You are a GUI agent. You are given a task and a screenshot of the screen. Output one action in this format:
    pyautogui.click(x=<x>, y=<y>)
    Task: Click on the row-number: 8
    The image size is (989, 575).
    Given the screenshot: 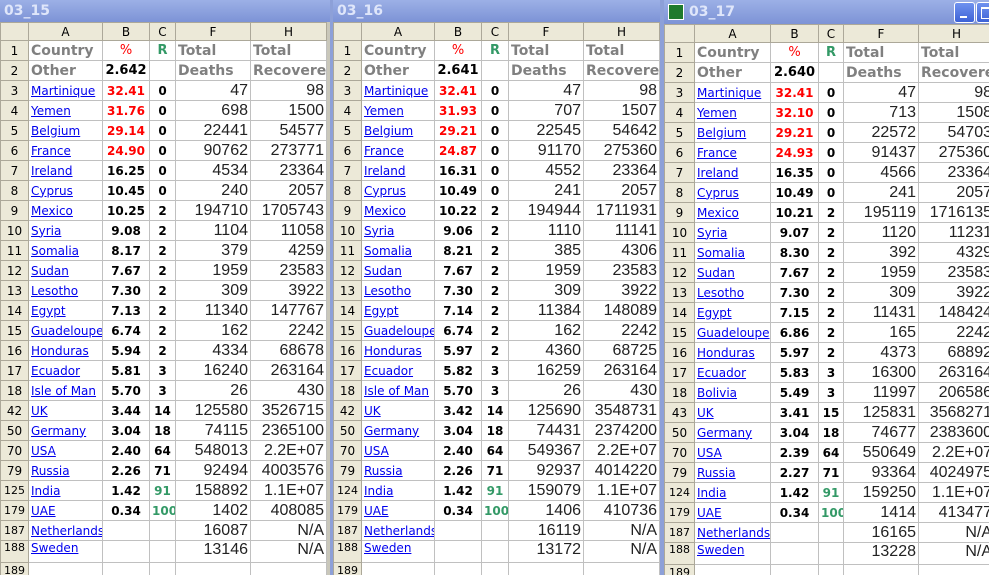 What is the action you would take?
    pyautogui.click(x=14, y=190)
    